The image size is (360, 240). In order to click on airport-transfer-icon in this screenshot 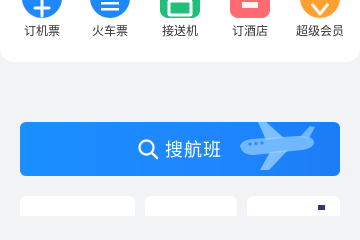, I will do `click(180, 9)`.